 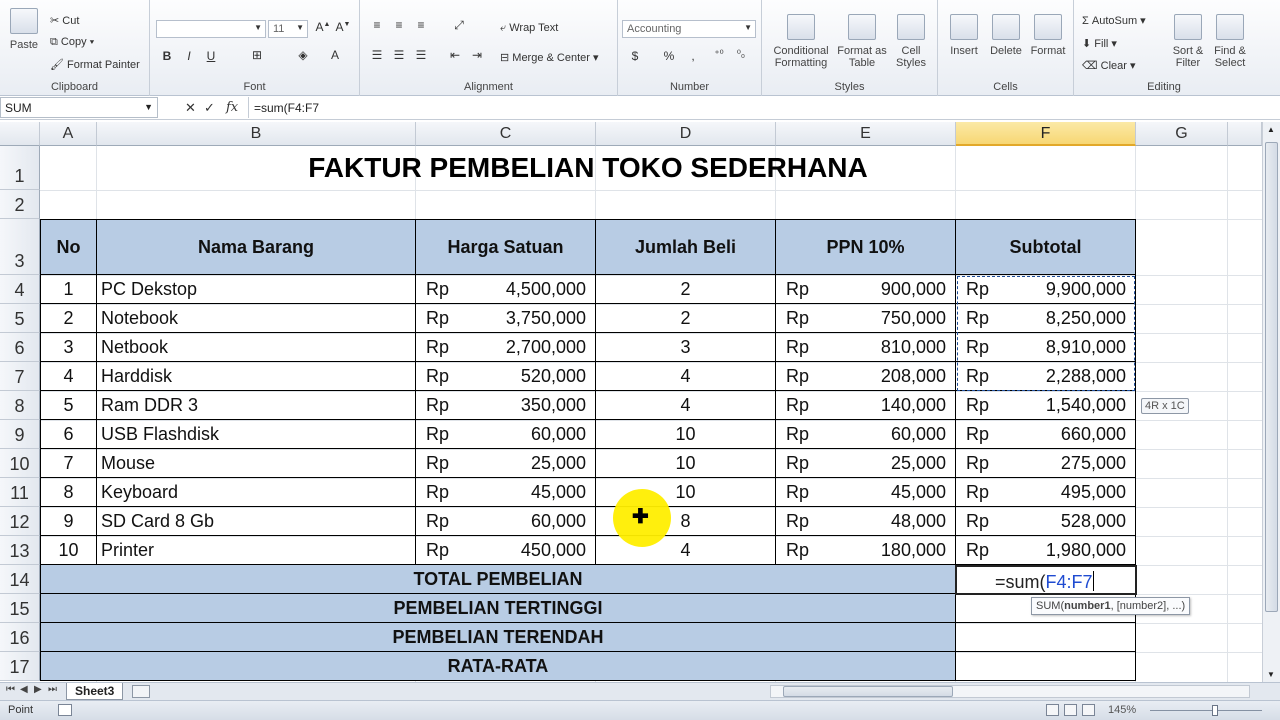 What do you see at coordinates (68, 134) in the screenshot?
I see `column-header-a: A` at bounding box center [68, 134].